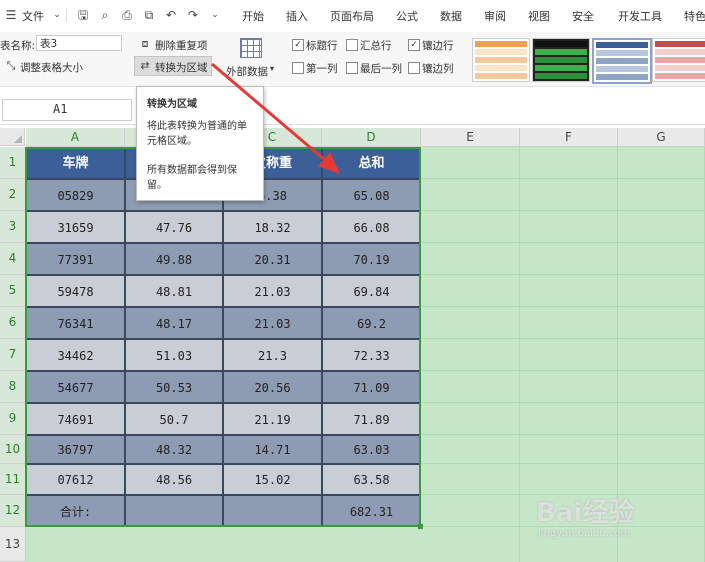 This screenshot has height=562, width=705. Describe the element at coordinates (584, 533) in the screenshot. I see `watermark-url: jingyan.baidu.com` at that location.